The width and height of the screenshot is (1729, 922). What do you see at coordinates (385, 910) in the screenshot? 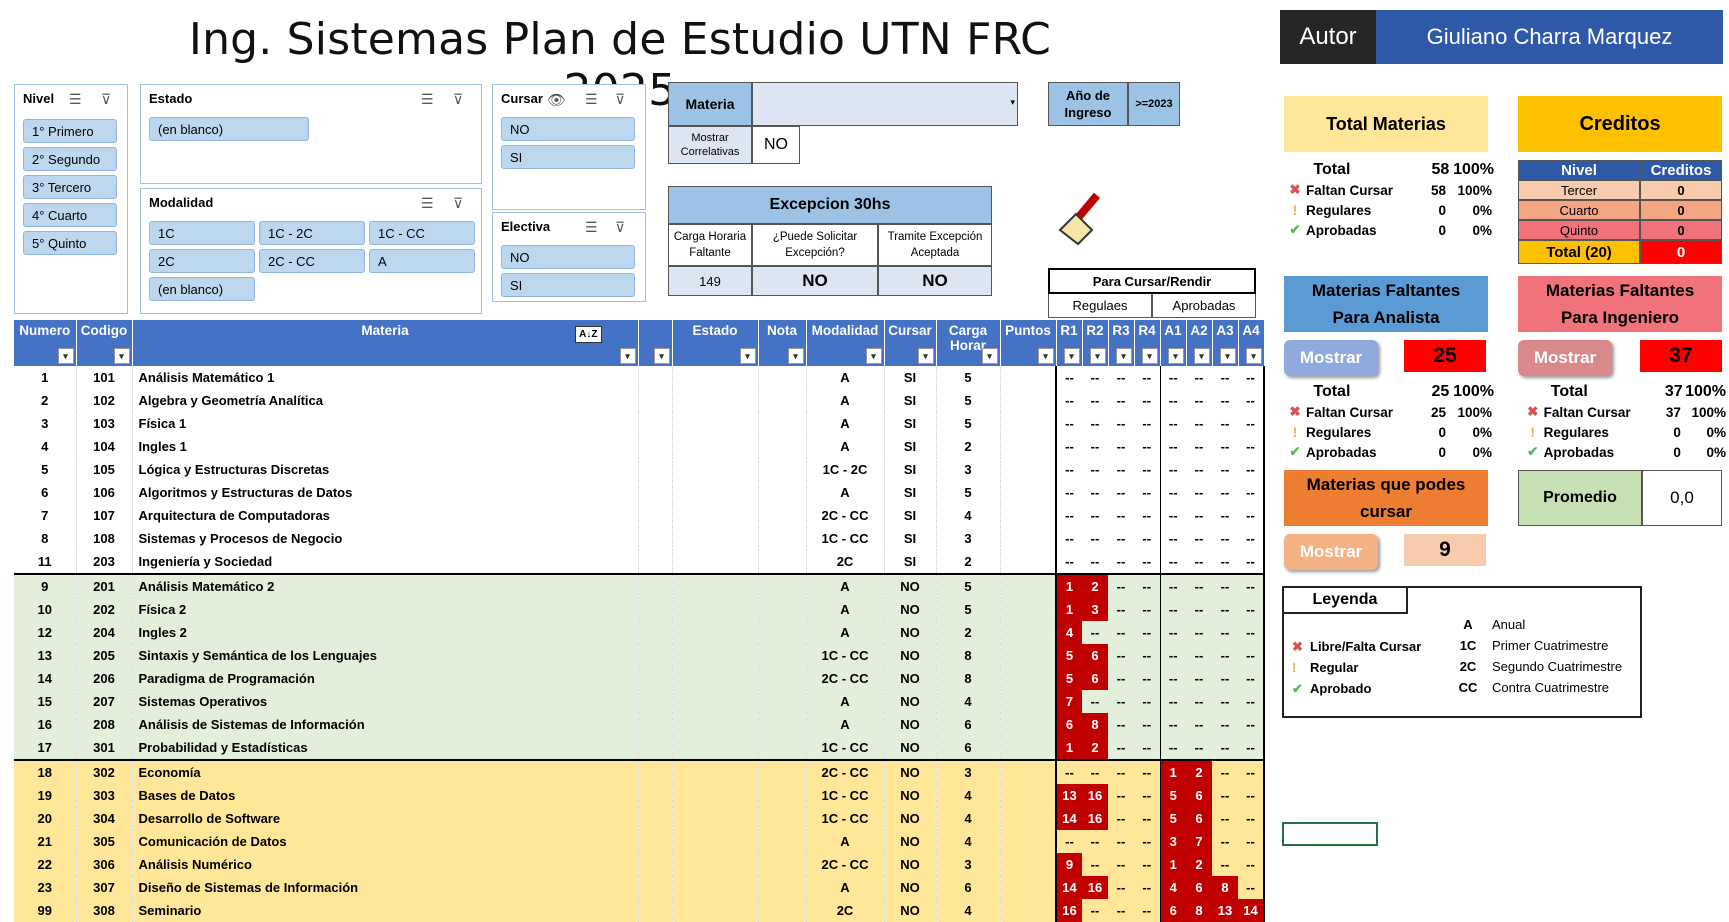
I see `table-cell: Seminario` at bounding box center [385, 910].